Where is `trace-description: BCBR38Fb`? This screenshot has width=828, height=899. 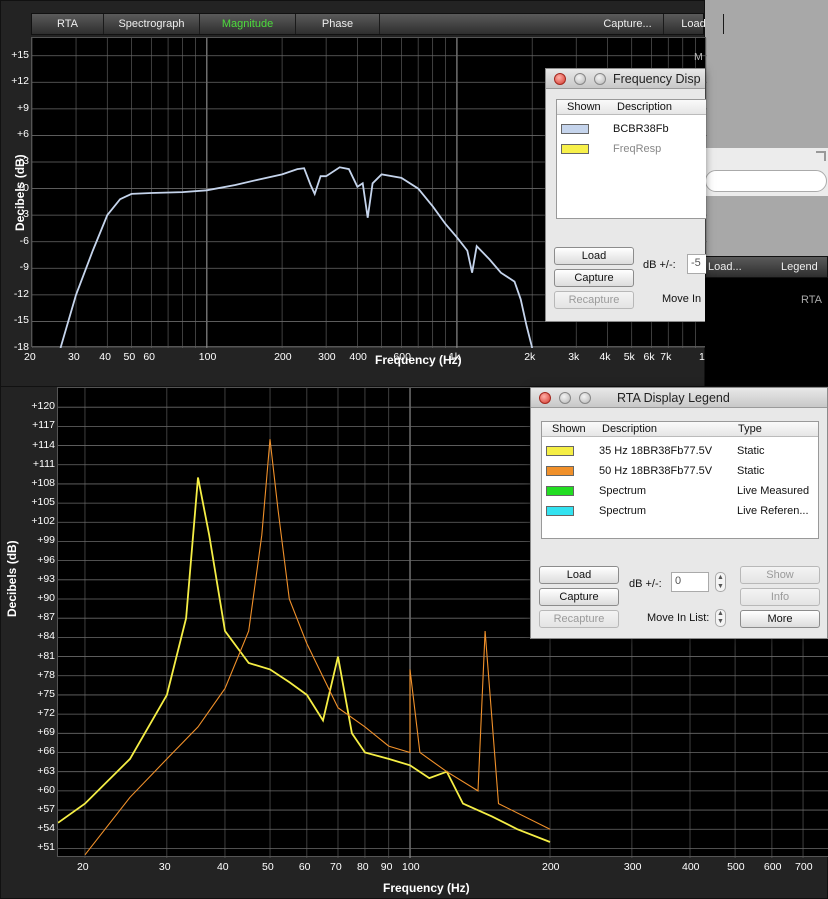
trace-description: BCBR38Fb is located at coordinates (641, 129).